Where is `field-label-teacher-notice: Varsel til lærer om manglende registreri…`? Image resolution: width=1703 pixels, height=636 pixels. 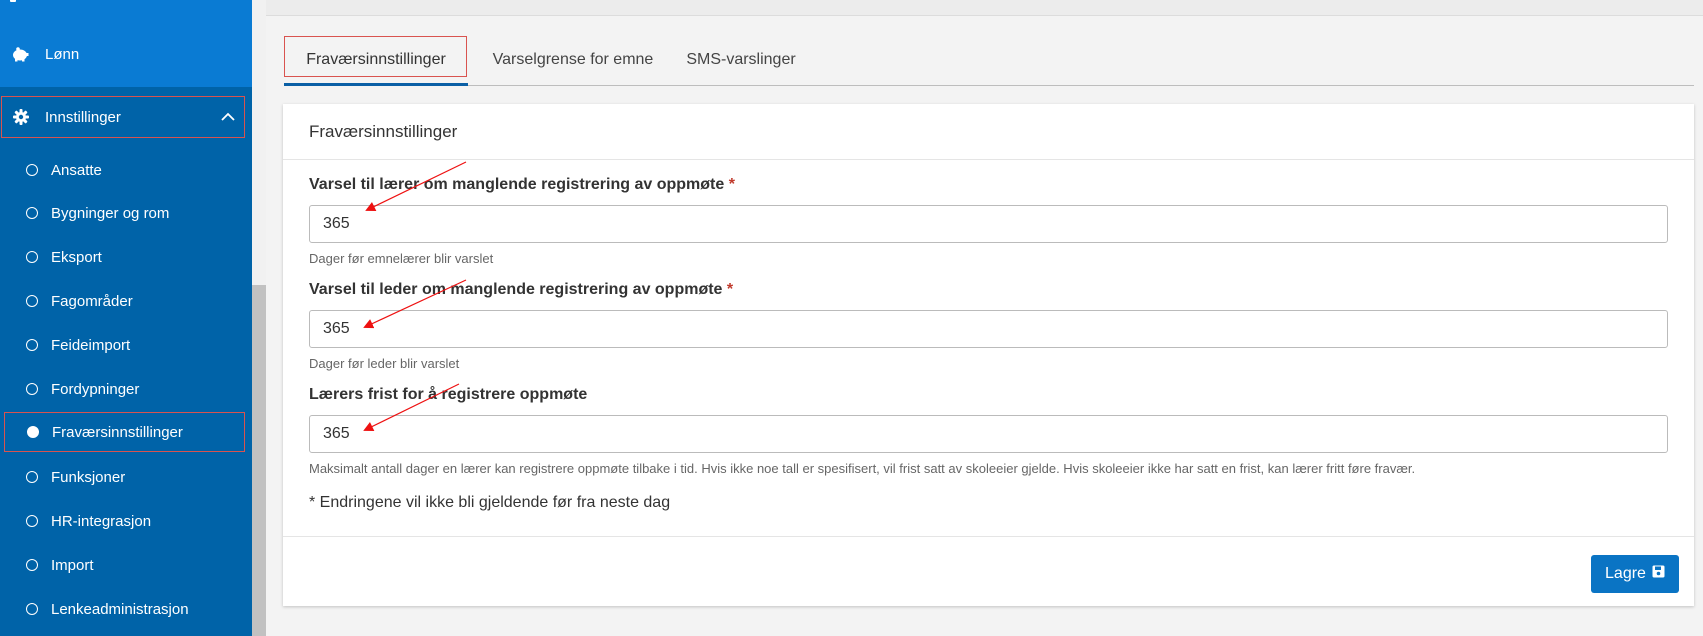
field-label-teacher-notice: Varsel til lærer om manglende registreri… is located at coordinates (522, 185).